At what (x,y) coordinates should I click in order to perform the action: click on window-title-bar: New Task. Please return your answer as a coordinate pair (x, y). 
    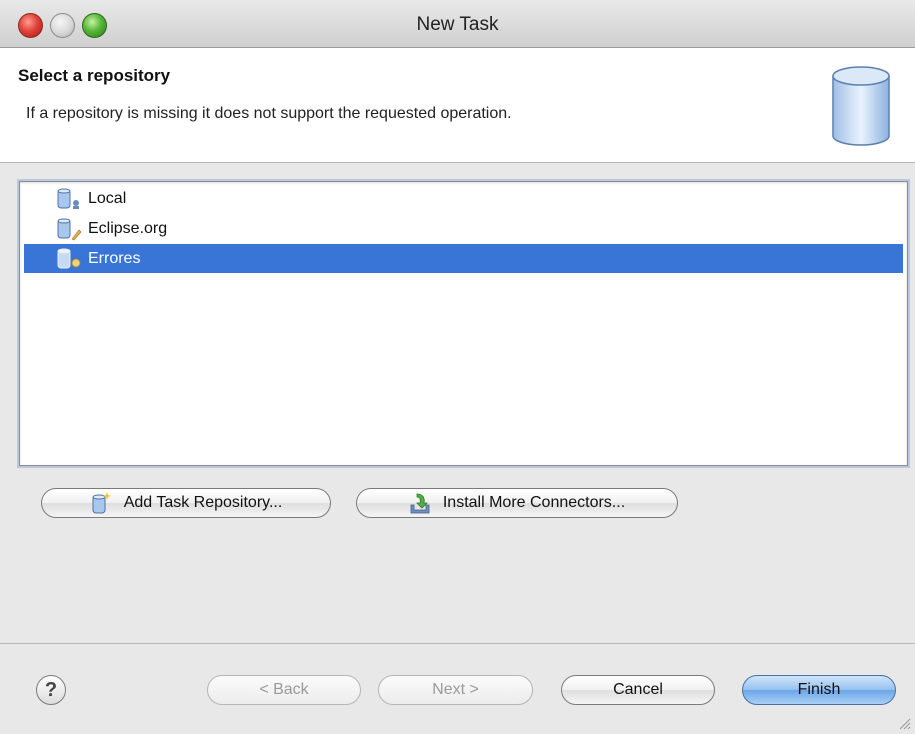
    Looking at the image, I should click on (457, 24).